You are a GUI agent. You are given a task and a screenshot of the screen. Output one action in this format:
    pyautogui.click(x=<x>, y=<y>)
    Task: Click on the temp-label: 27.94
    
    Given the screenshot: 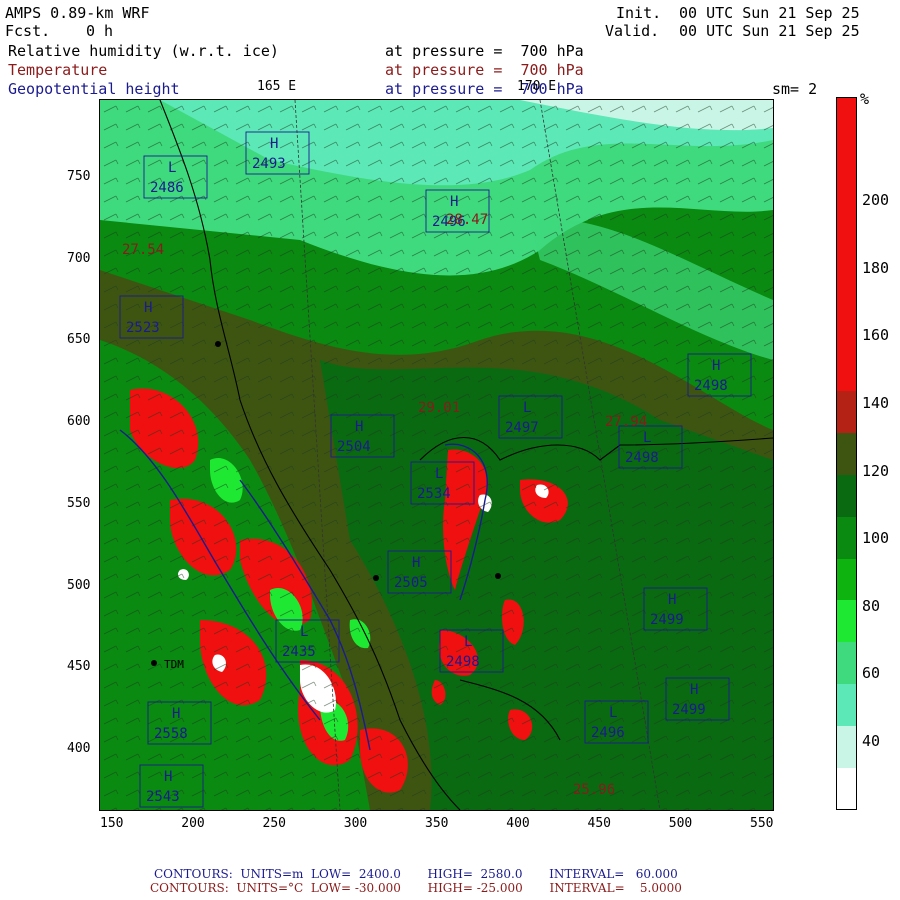 What is the action you would take?
    pyautogui.click(x=626, y=422)
    